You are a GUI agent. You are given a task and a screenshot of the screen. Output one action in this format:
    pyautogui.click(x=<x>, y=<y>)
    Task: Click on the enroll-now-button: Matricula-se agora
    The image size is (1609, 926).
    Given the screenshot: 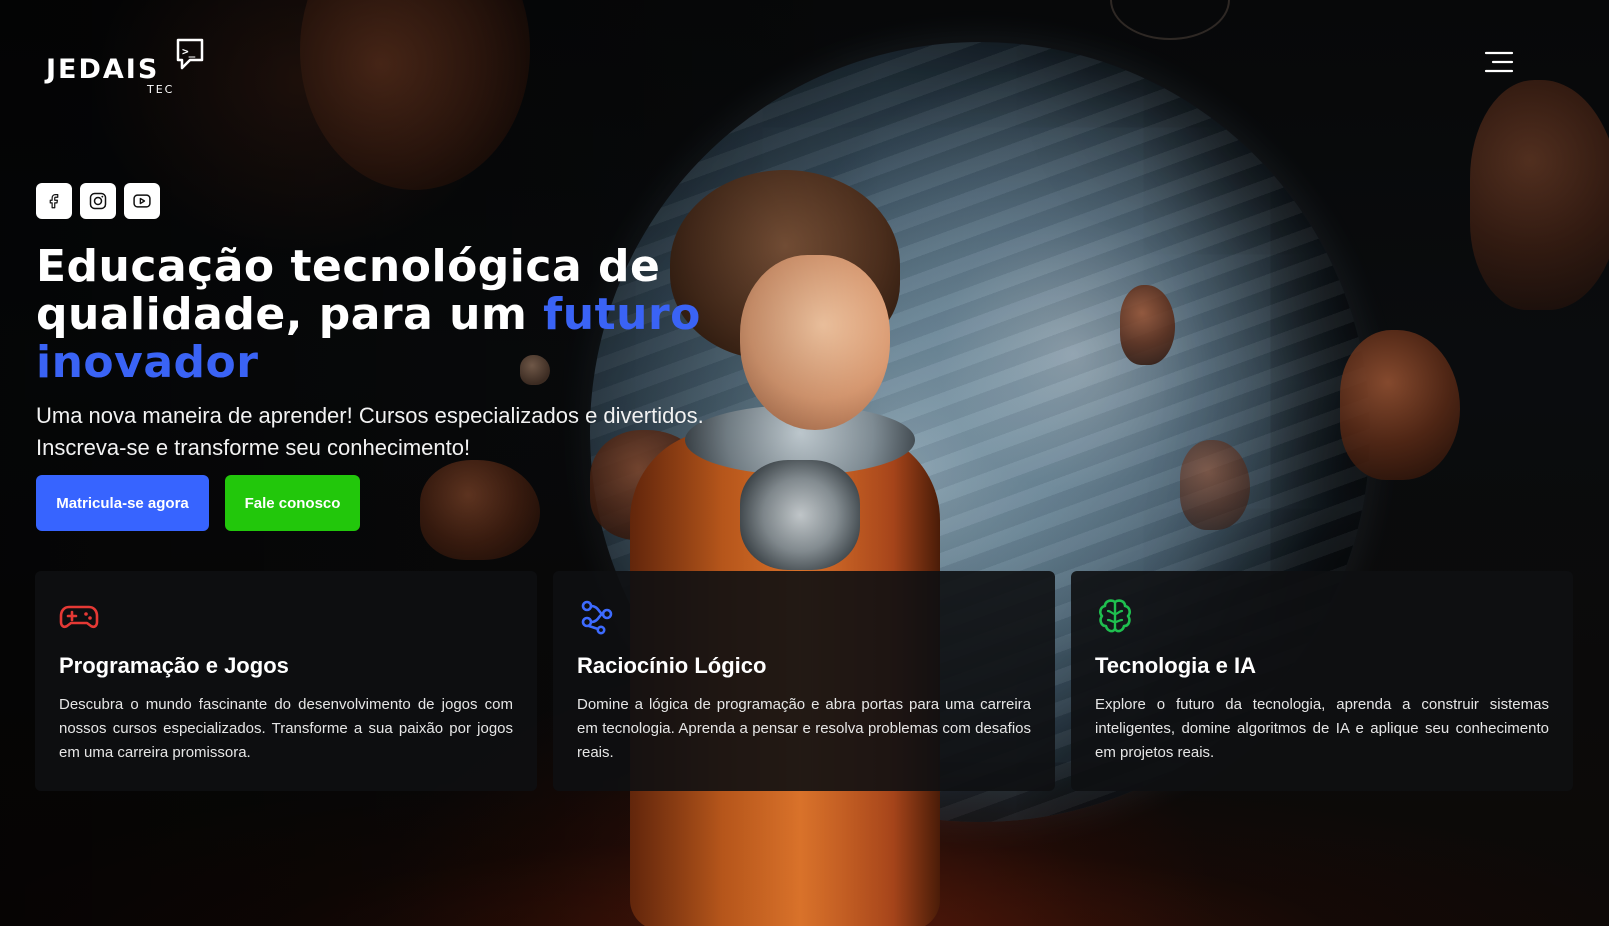 What is the action you would take?
    pyautogui.click(x=122, y=503)
    